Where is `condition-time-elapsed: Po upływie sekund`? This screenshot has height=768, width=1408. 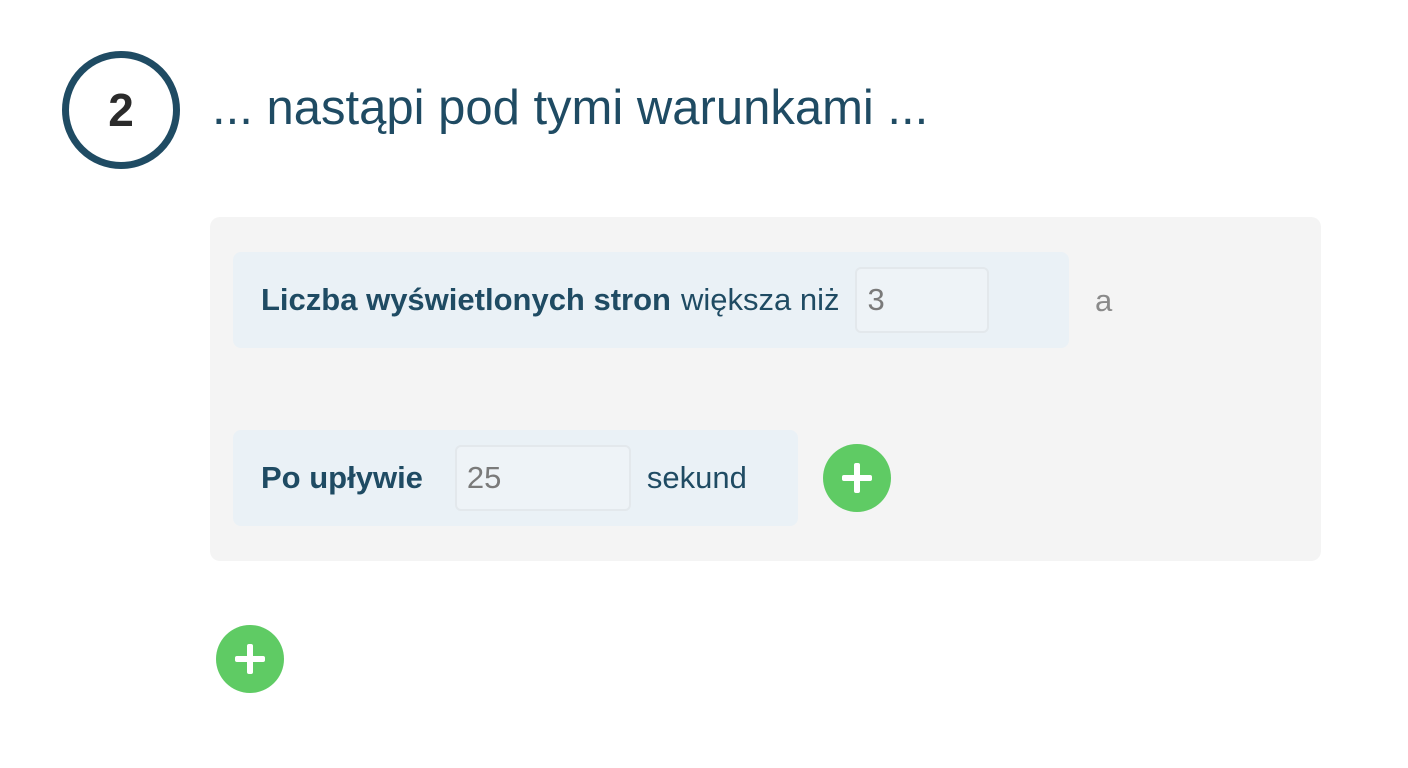
condition-time-elapsed: Po upływie sekund is located at coordinates (515, 478).